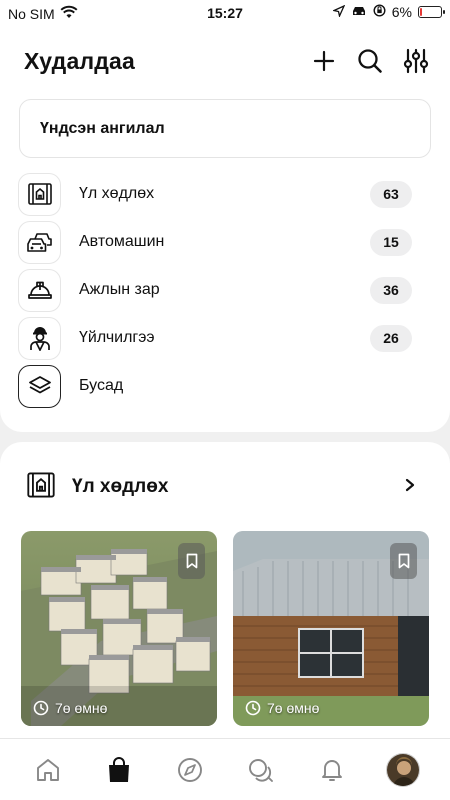  Describe the element at coordinates (391, 290) in the screenshot. I see `count-badge: 36` at that location.